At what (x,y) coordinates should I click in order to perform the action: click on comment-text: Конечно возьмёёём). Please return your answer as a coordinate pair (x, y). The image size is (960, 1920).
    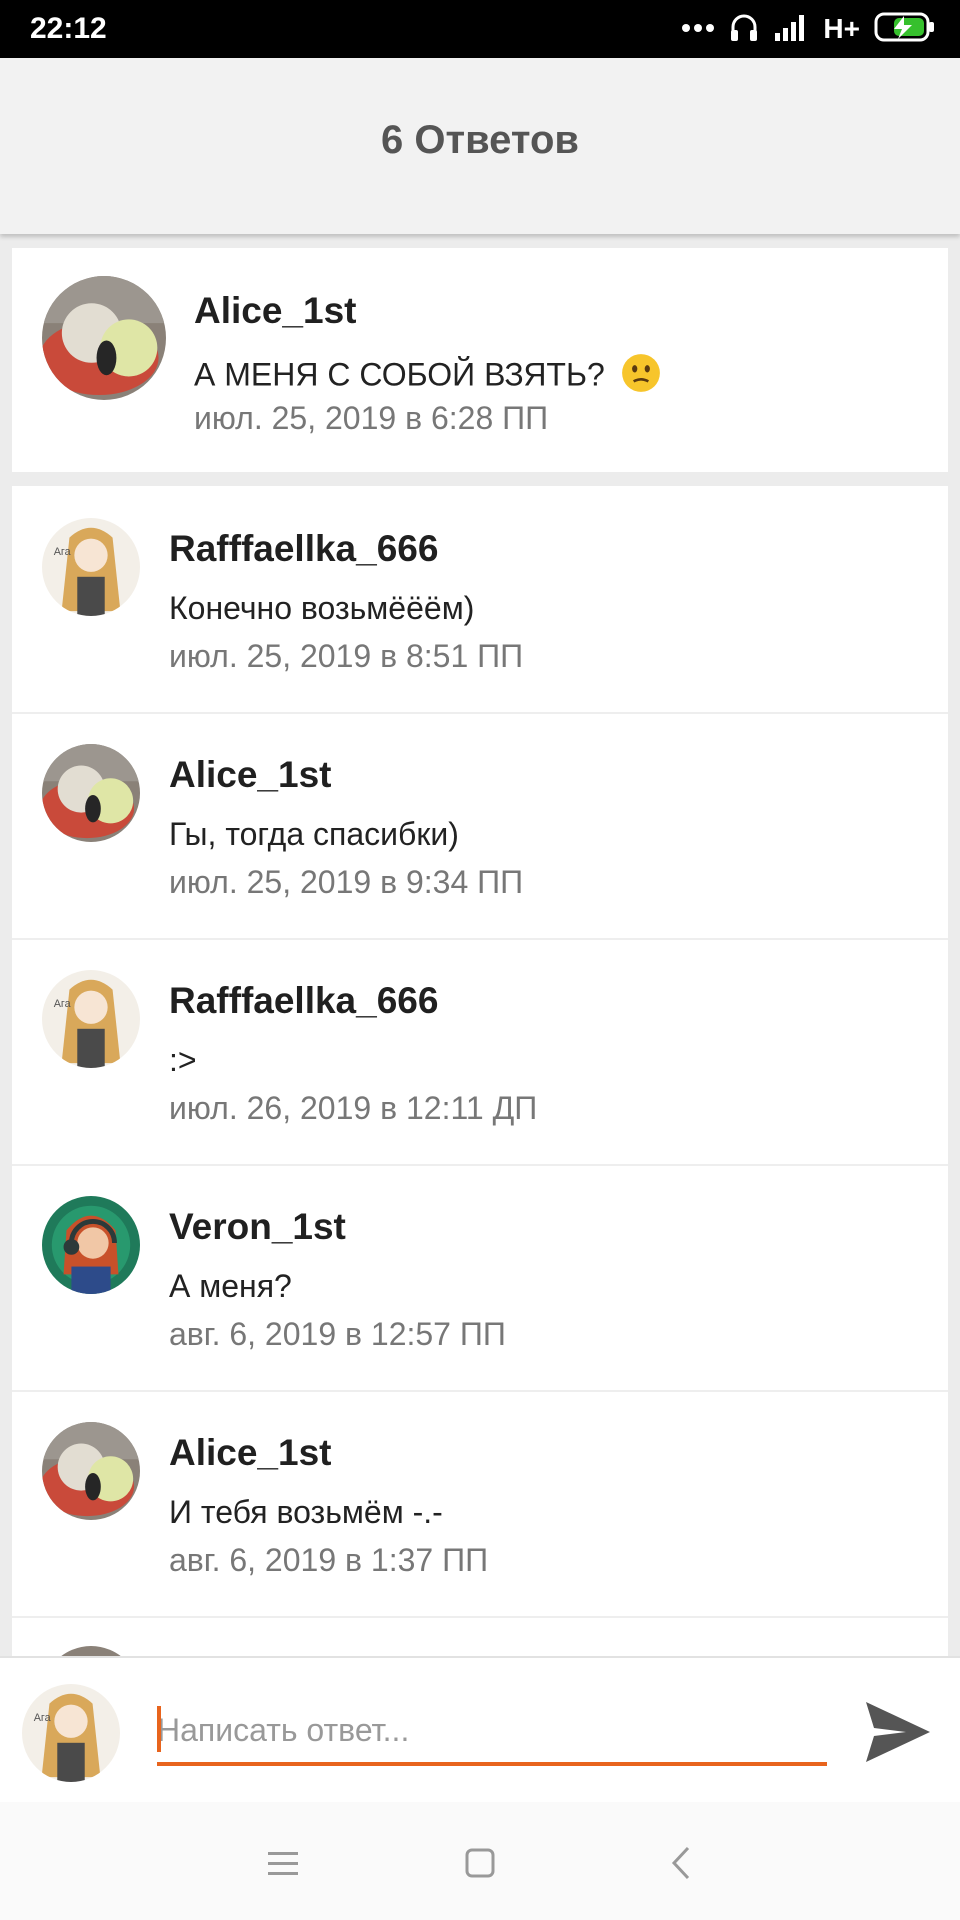
    Looking at the image, I should click on (322, 608).